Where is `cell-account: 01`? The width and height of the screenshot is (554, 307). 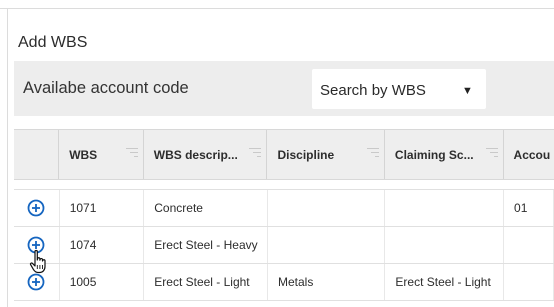 cell-account: 01 is located at coordinates (528, 208).